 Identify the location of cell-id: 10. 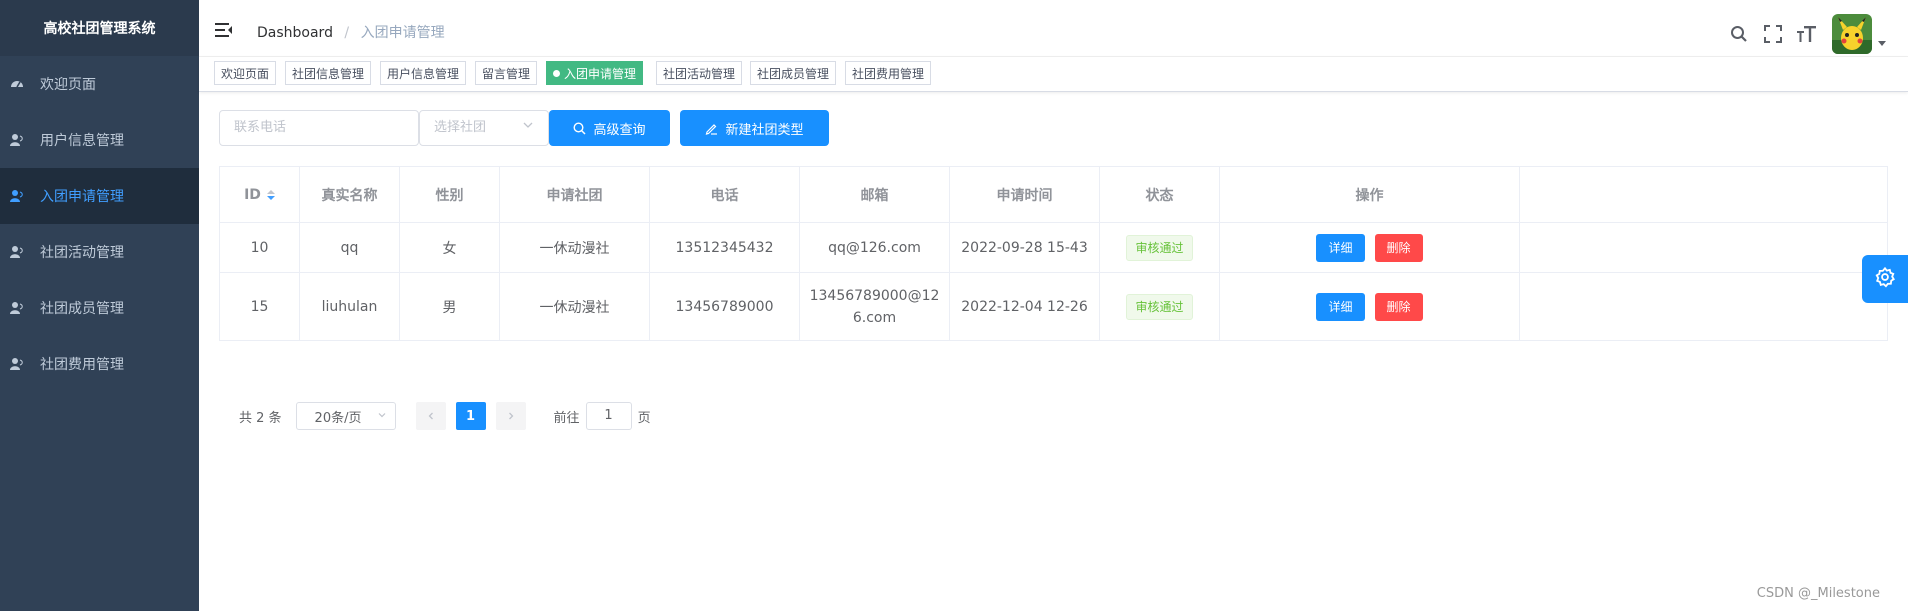
(260, 247).